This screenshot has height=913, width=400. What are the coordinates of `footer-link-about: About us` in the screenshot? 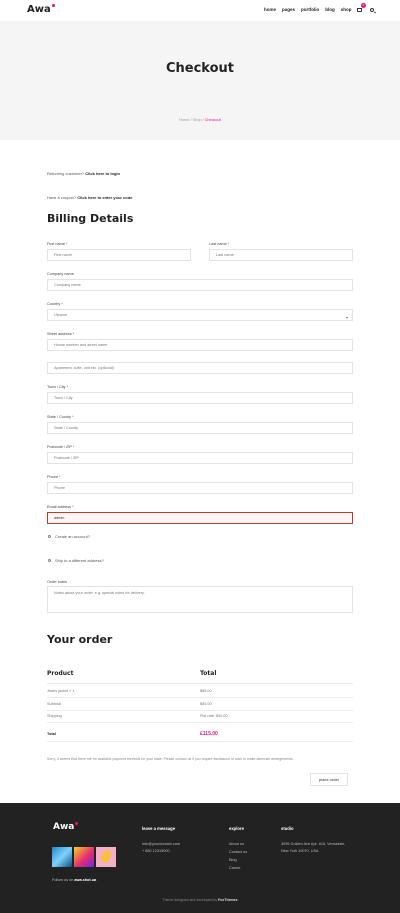 It's located at (236, 844).